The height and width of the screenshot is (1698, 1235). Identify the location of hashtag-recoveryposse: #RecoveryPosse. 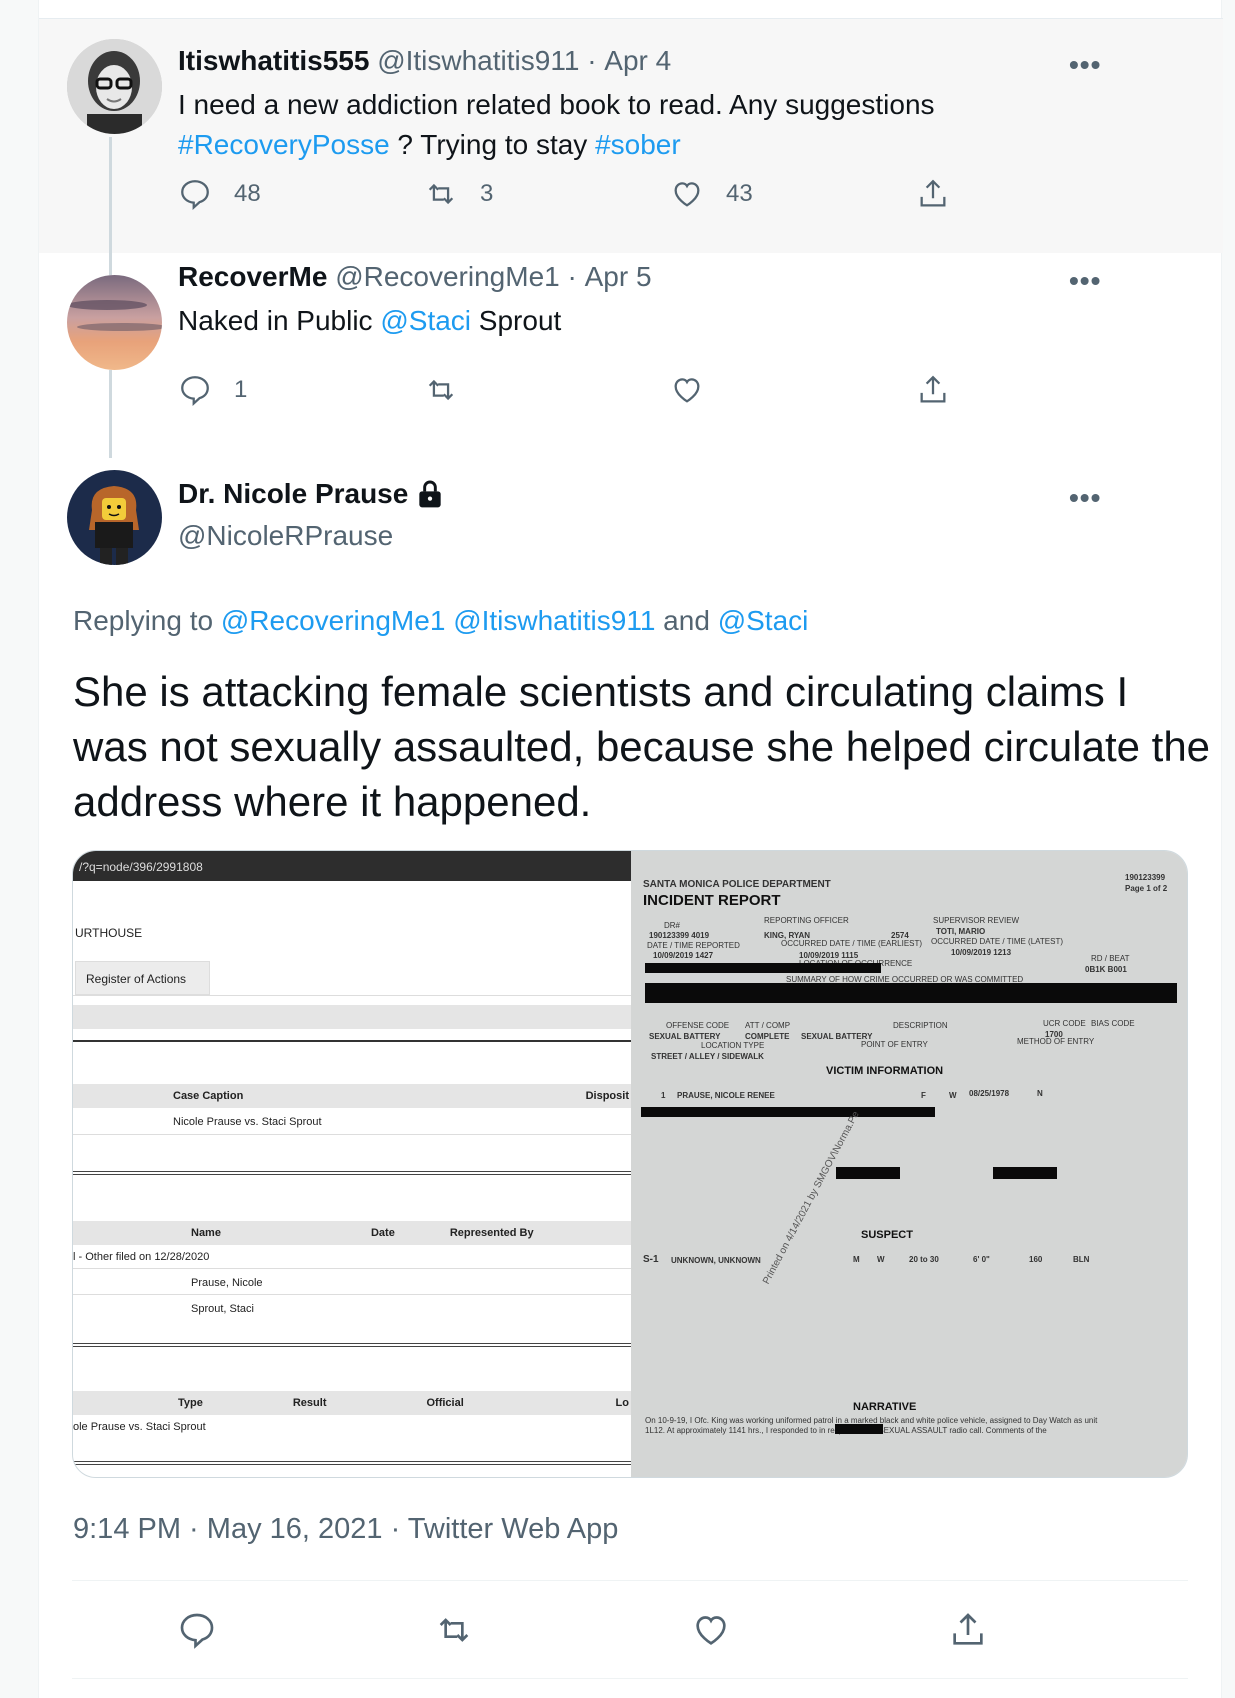
(284, 144).